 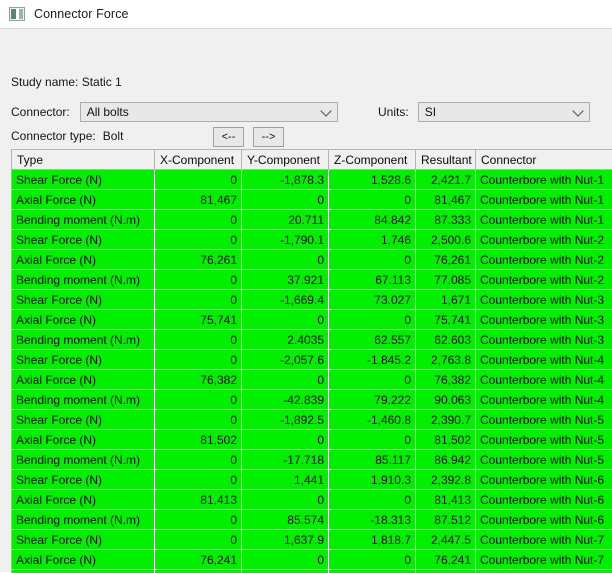 I want to click on connector-select: All bolts, so click(x=208, y=112).